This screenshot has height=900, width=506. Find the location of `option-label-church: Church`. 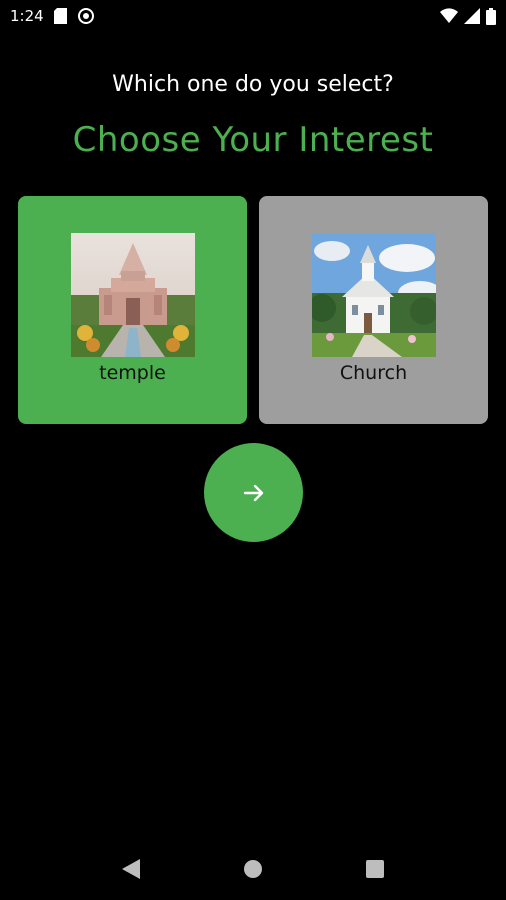

option-label-church: Church is located at coordinates (373, 373).